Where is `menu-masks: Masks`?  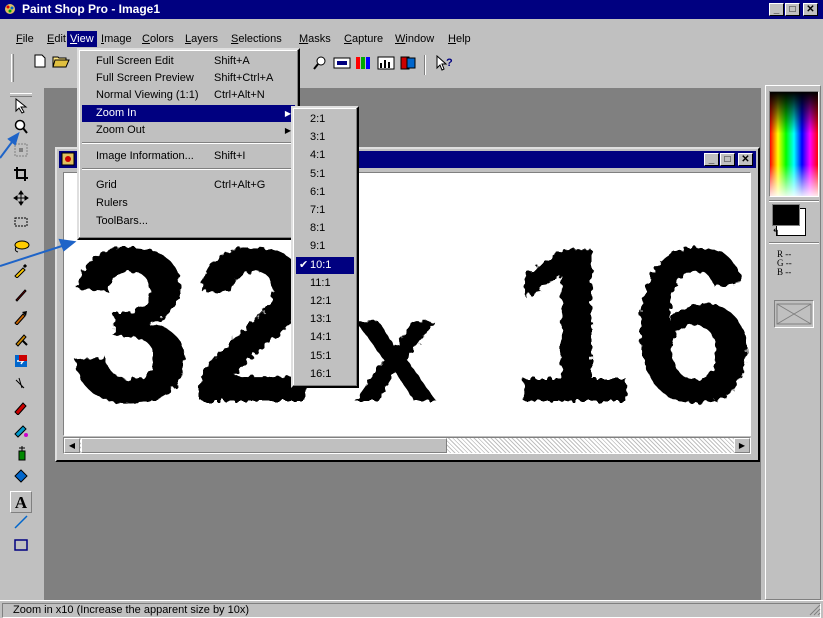 menu-masks: Masks is located at coordinates (315, 39).